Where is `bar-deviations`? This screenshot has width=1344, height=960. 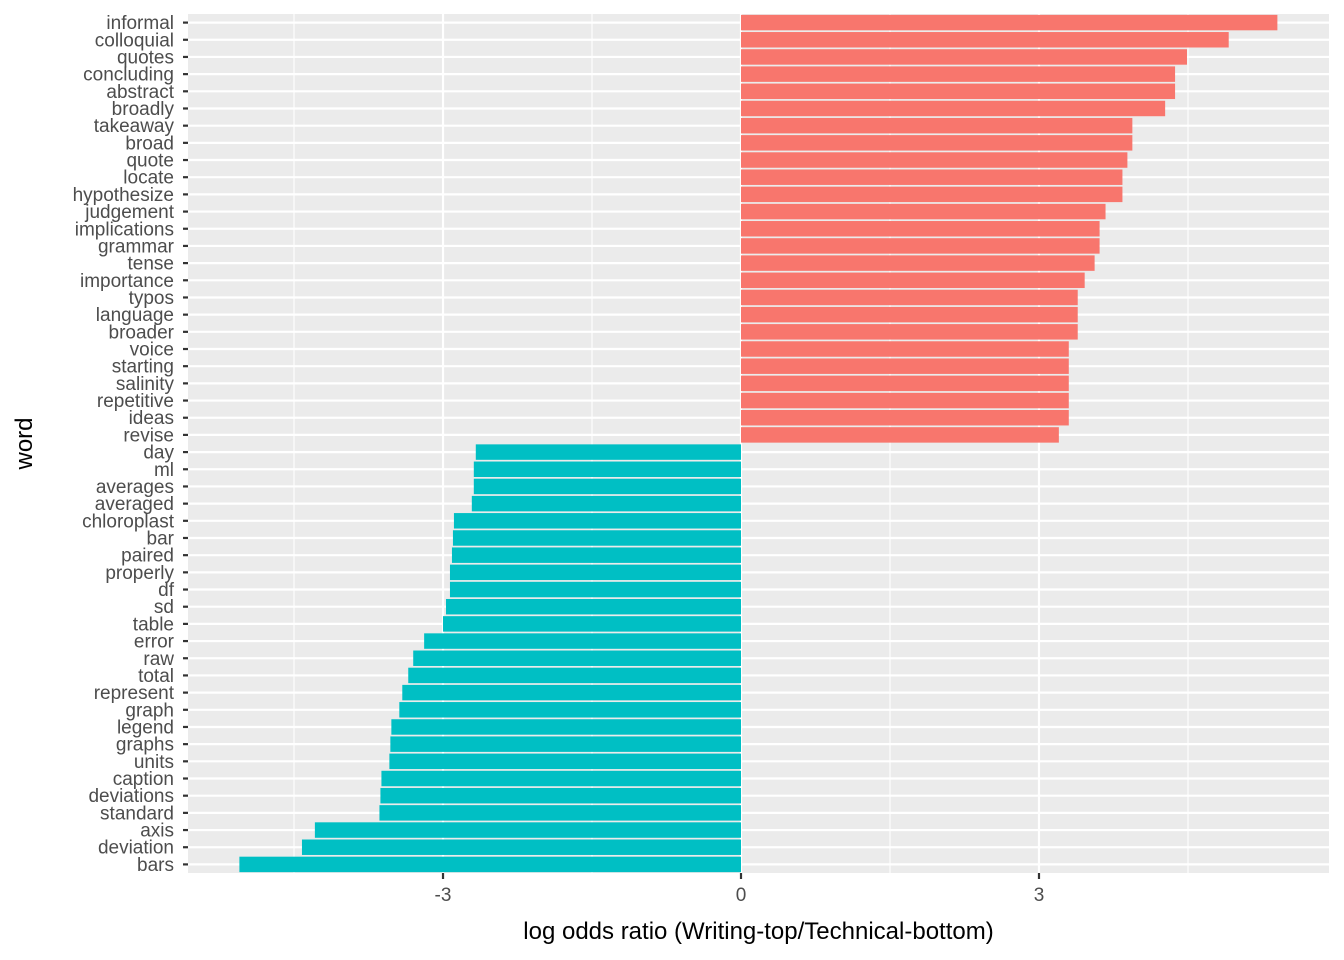 bar-deviations is located at coordinates (560, 795).